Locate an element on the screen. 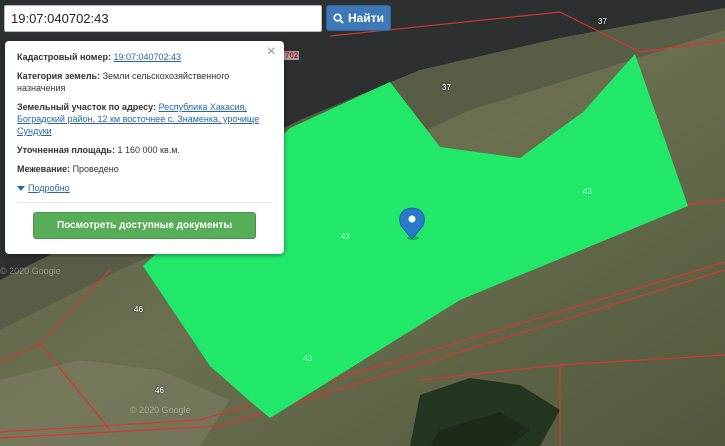 The width and height of the screenshot is (725, 446). survey-value: Проведено is located at coordinates (95, 169).